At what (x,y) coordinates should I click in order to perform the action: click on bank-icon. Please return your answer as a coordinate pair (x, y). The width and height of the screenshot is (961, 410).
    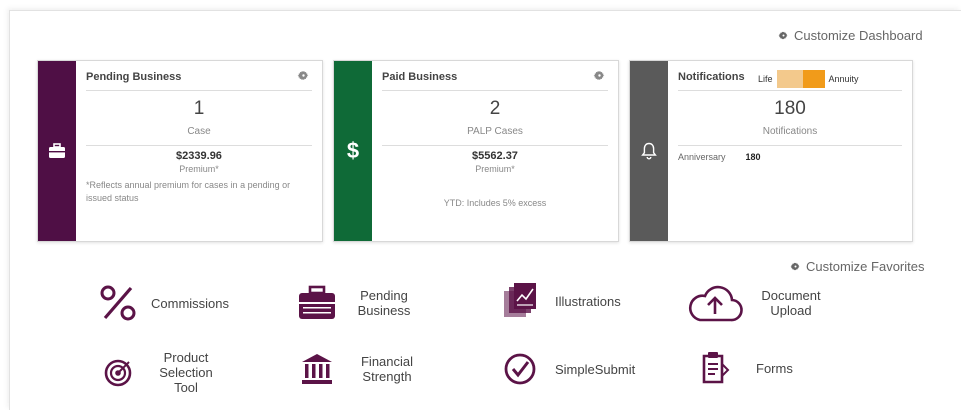
    Looking at the image, I should click on (317, 369).